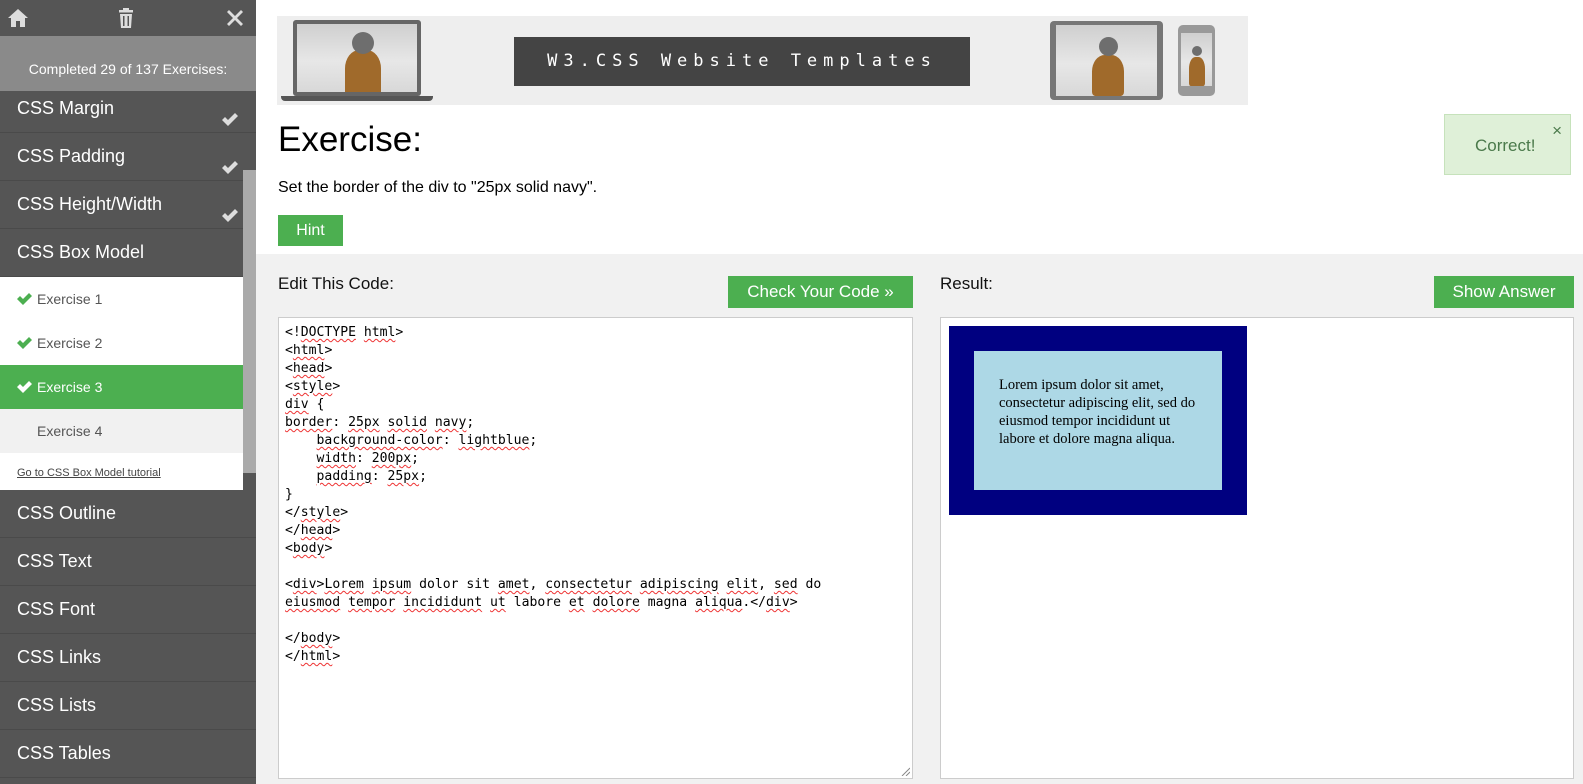 This screenshot has height=784, width=1583. I want to click on sidebar-item-css-height-width: CSS Height/Width, so click(128, 205).